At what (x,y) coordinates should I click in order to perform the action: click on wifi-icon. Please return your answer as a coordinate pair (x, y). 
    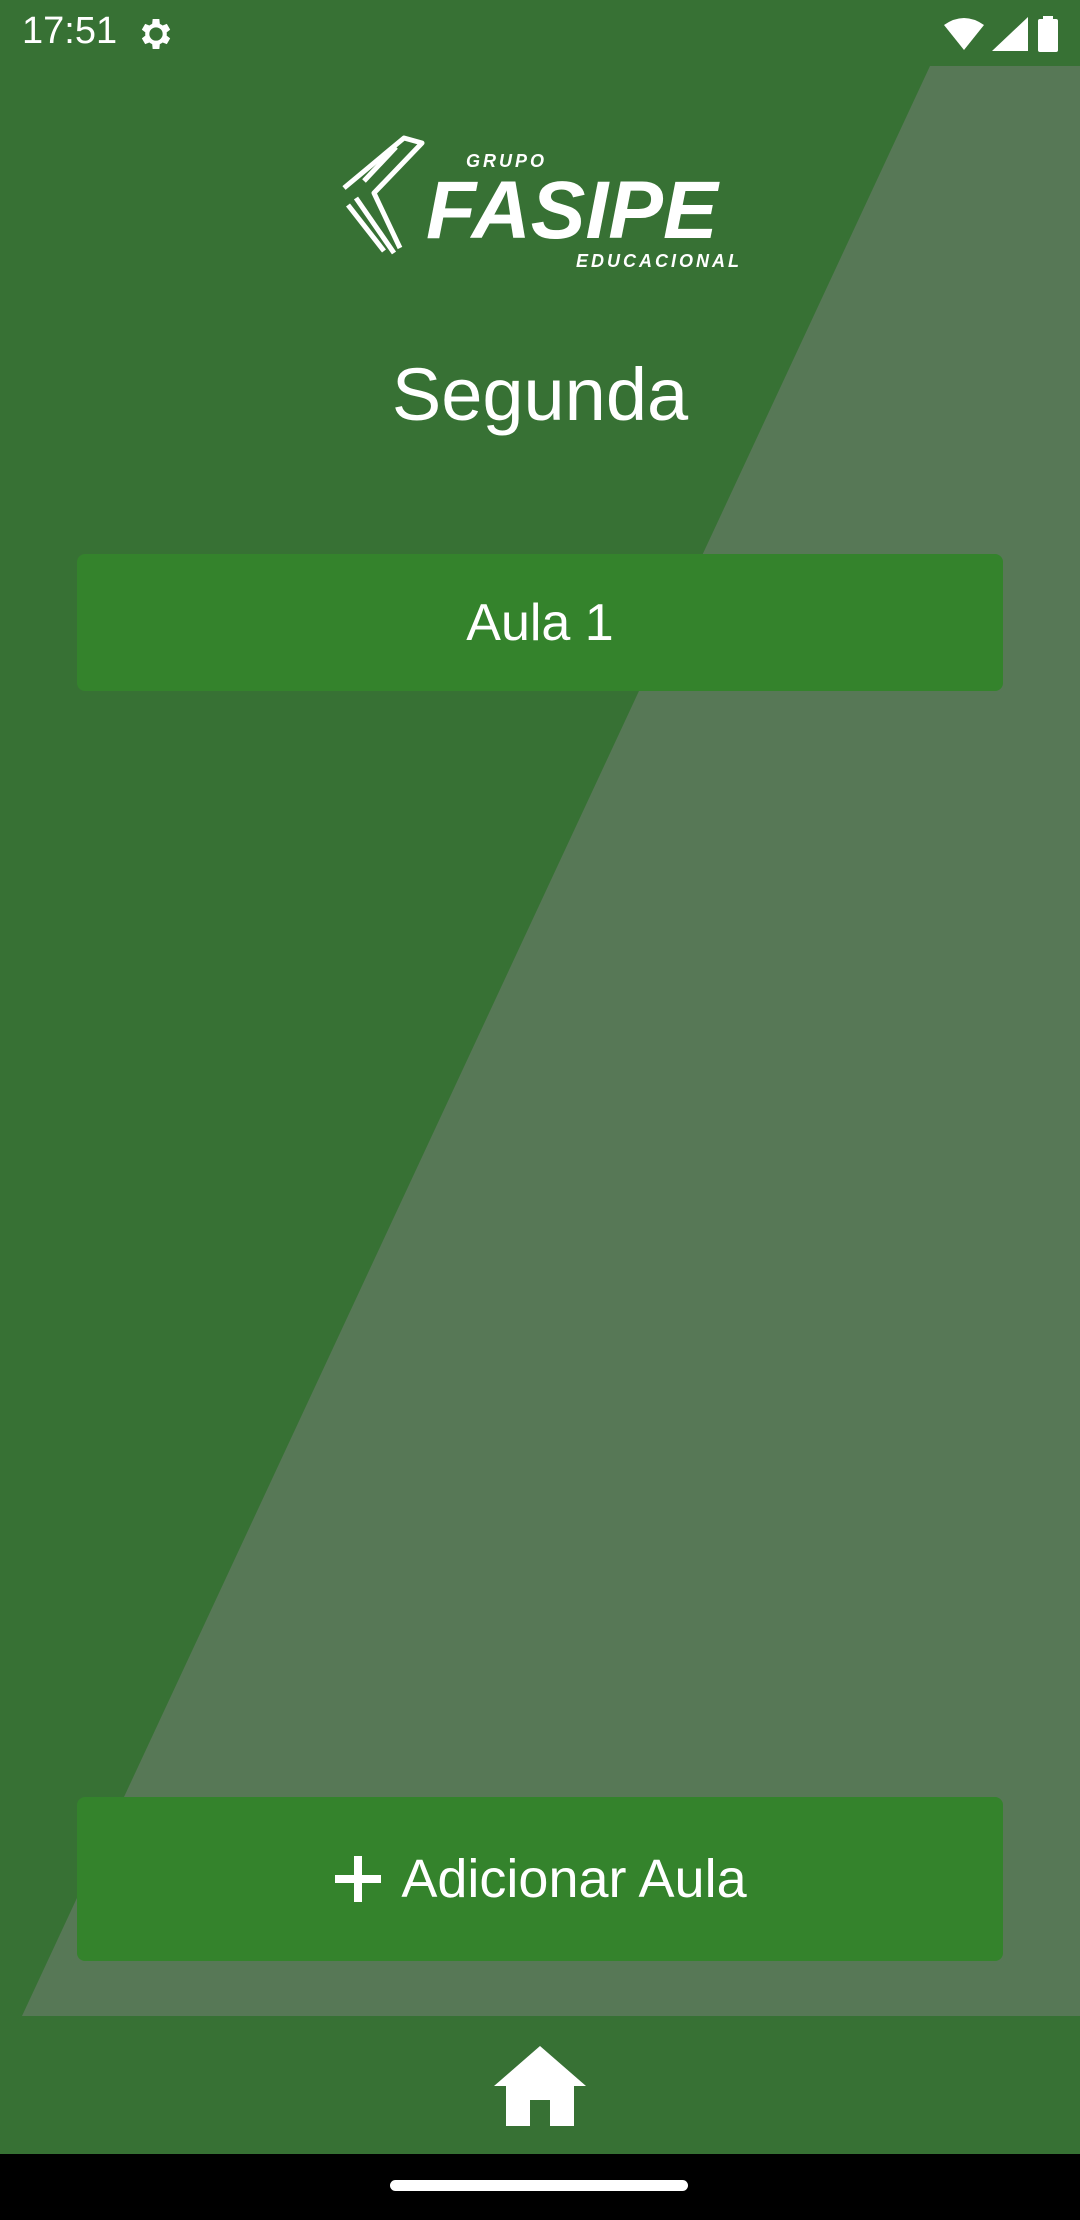
    Looking at the image, I should click on (964, 34).